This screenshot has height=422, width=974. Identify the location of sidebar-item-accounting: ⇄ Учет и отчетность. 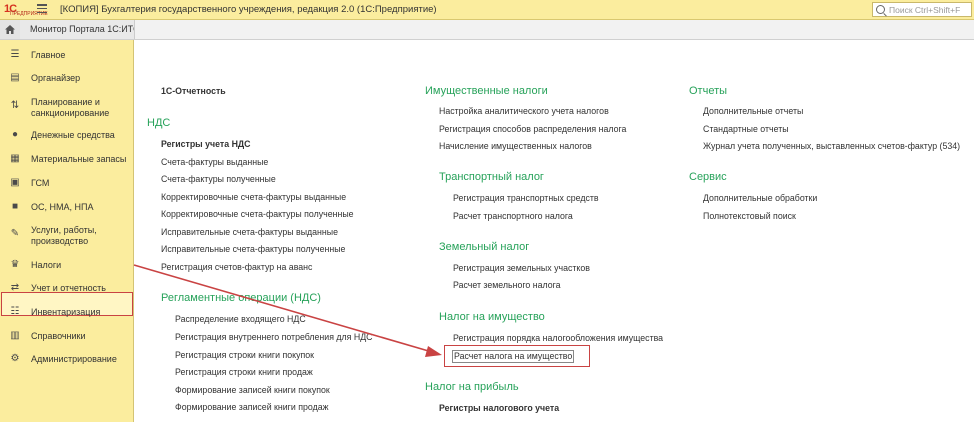
(67, 288).